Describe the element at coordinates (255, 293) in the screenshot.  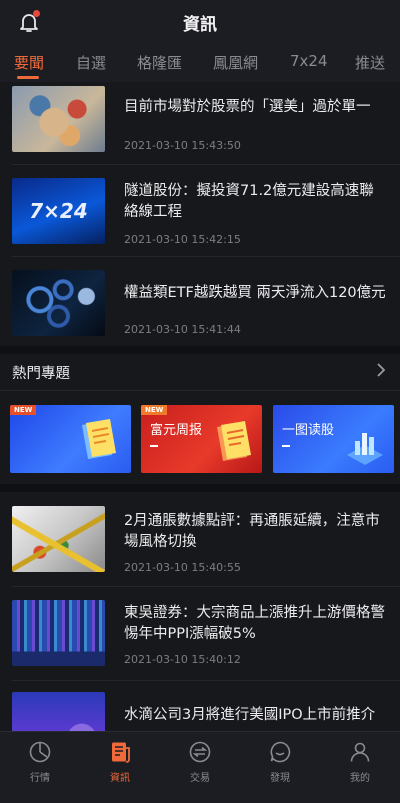
I see `news-headline: 權益類ETF越跌越買 兩天淨流入120億元` at that location.